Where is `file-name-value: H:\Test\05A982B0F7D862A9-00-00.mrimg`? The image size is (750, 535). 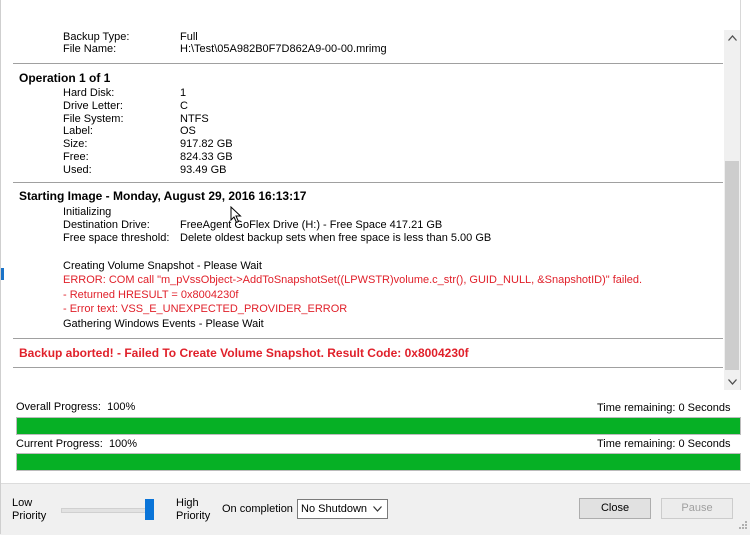 file-name-value: H:\Test\05A982B0F7D862A9-00-00.mrimg is located at coordinates (283, 49).